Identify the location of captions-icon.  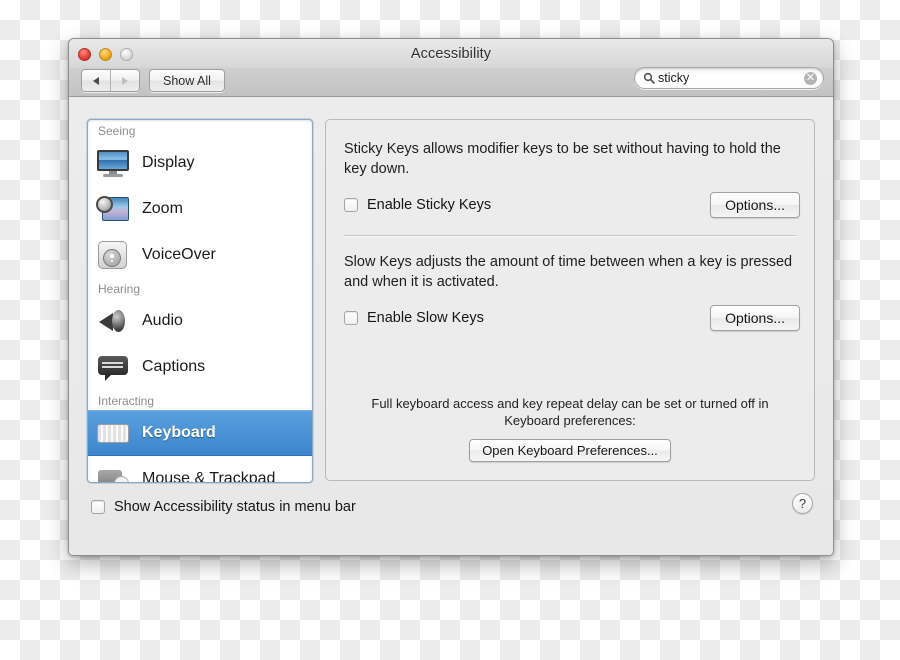
(113, 367).